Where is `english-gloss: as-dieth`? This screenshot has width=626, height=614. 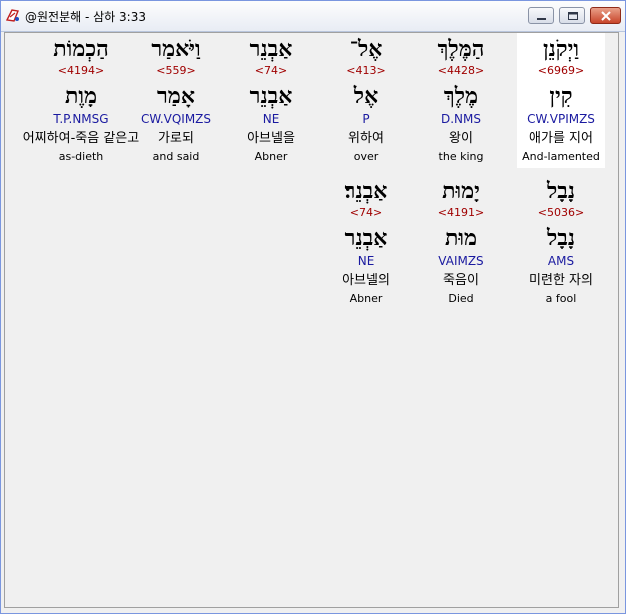 english-gloss: as-dieth is located at coordinates (81, 156).